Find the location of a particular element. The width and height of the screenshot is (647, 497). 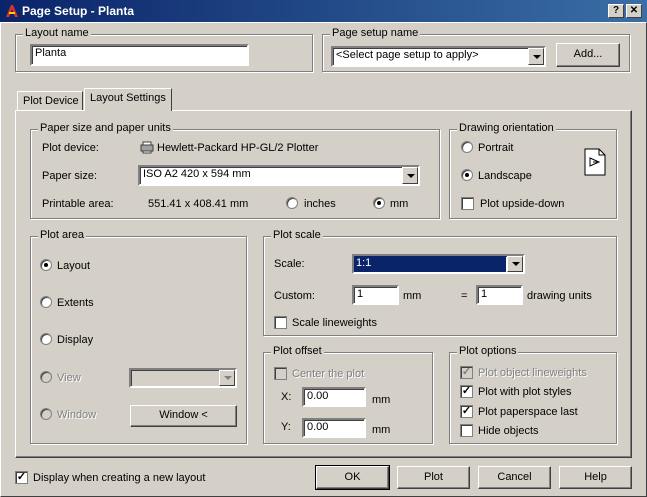

printable-area-value: 551.41 x 408.41 mm is located at coordinates (198, 204).